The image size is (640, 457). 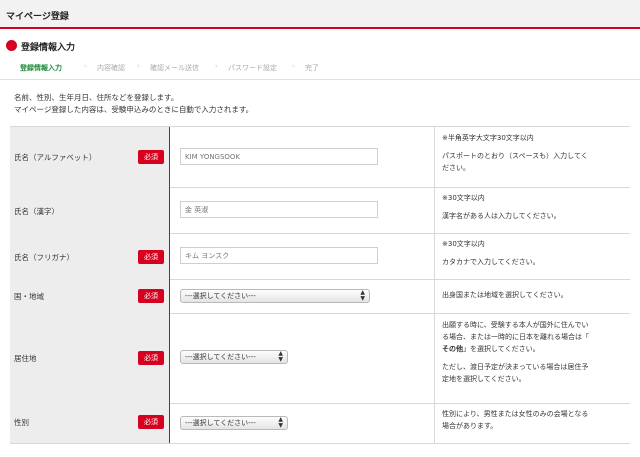 I want to click on form-row-name-kanji: 氏名（漢字） ※30文字以内 漢字名がある人は入力してください。, so click(x=320, y=210).